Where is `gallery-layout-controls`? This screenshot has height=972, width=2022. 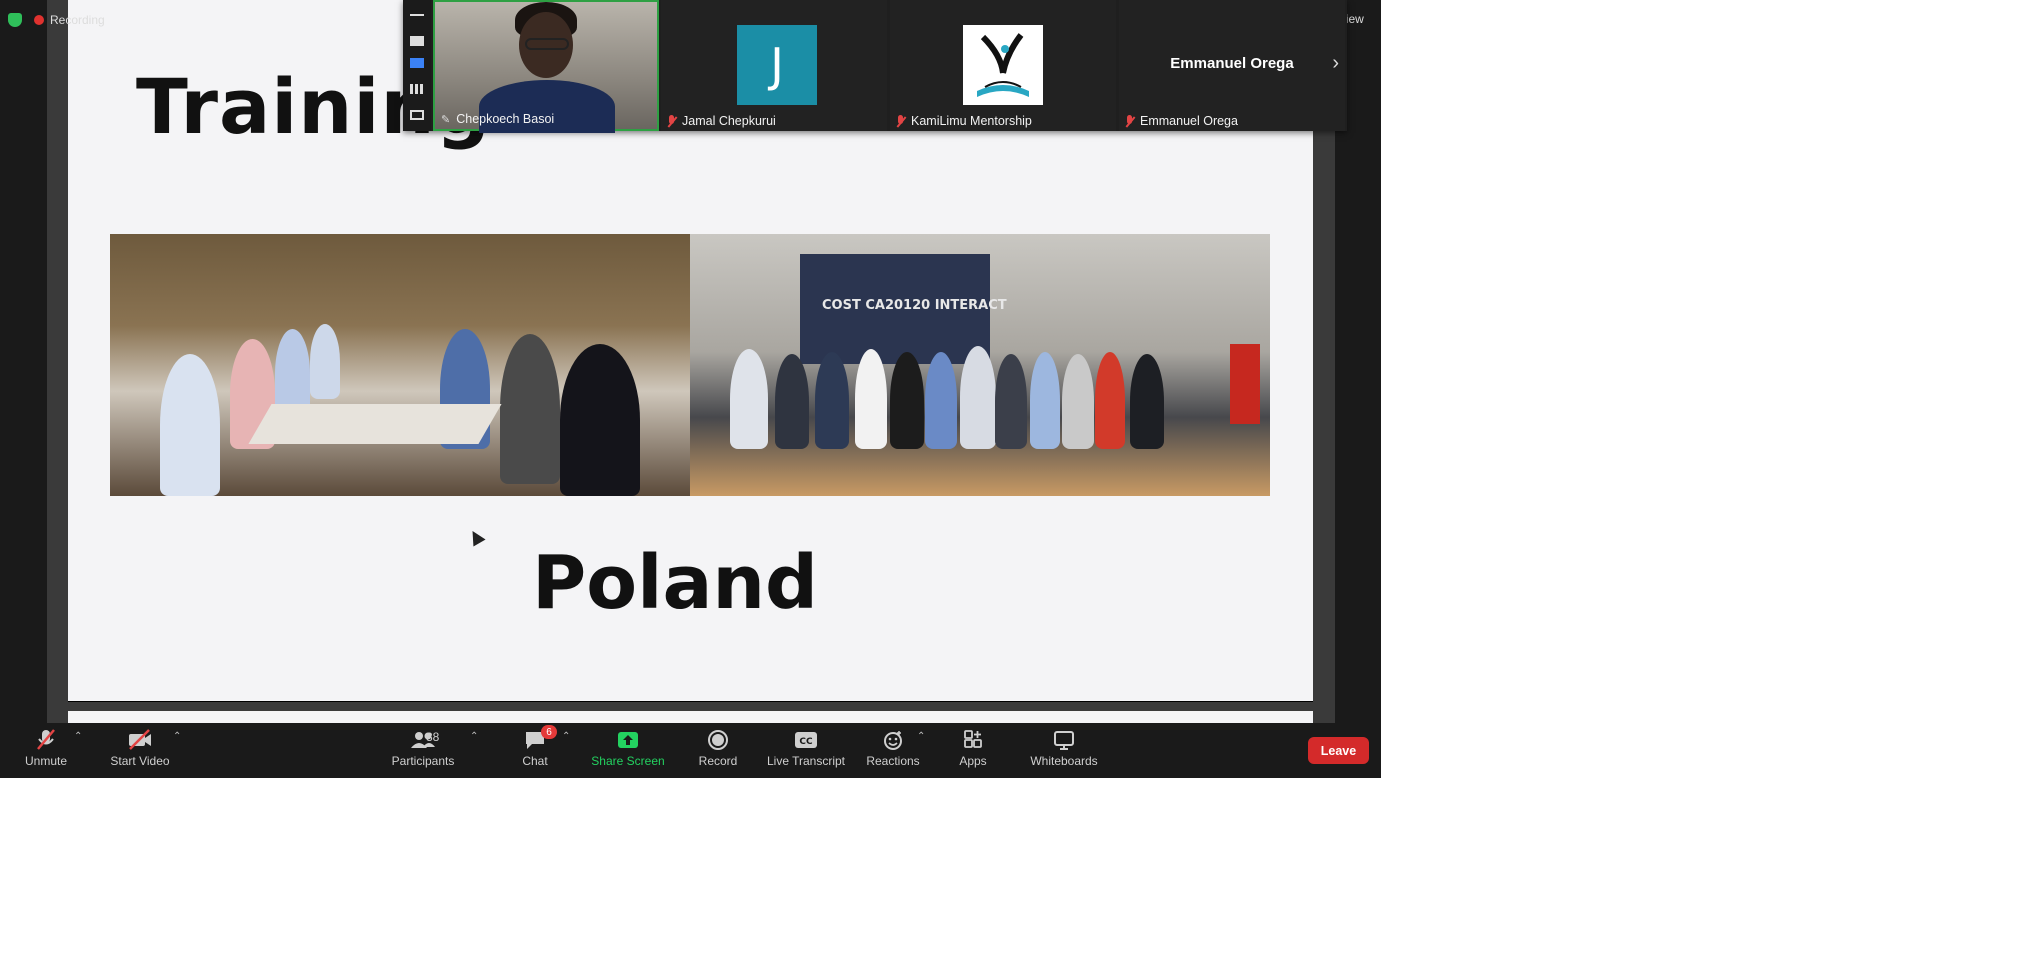 gallery-layout-controls is located at coordinates (417, 65).